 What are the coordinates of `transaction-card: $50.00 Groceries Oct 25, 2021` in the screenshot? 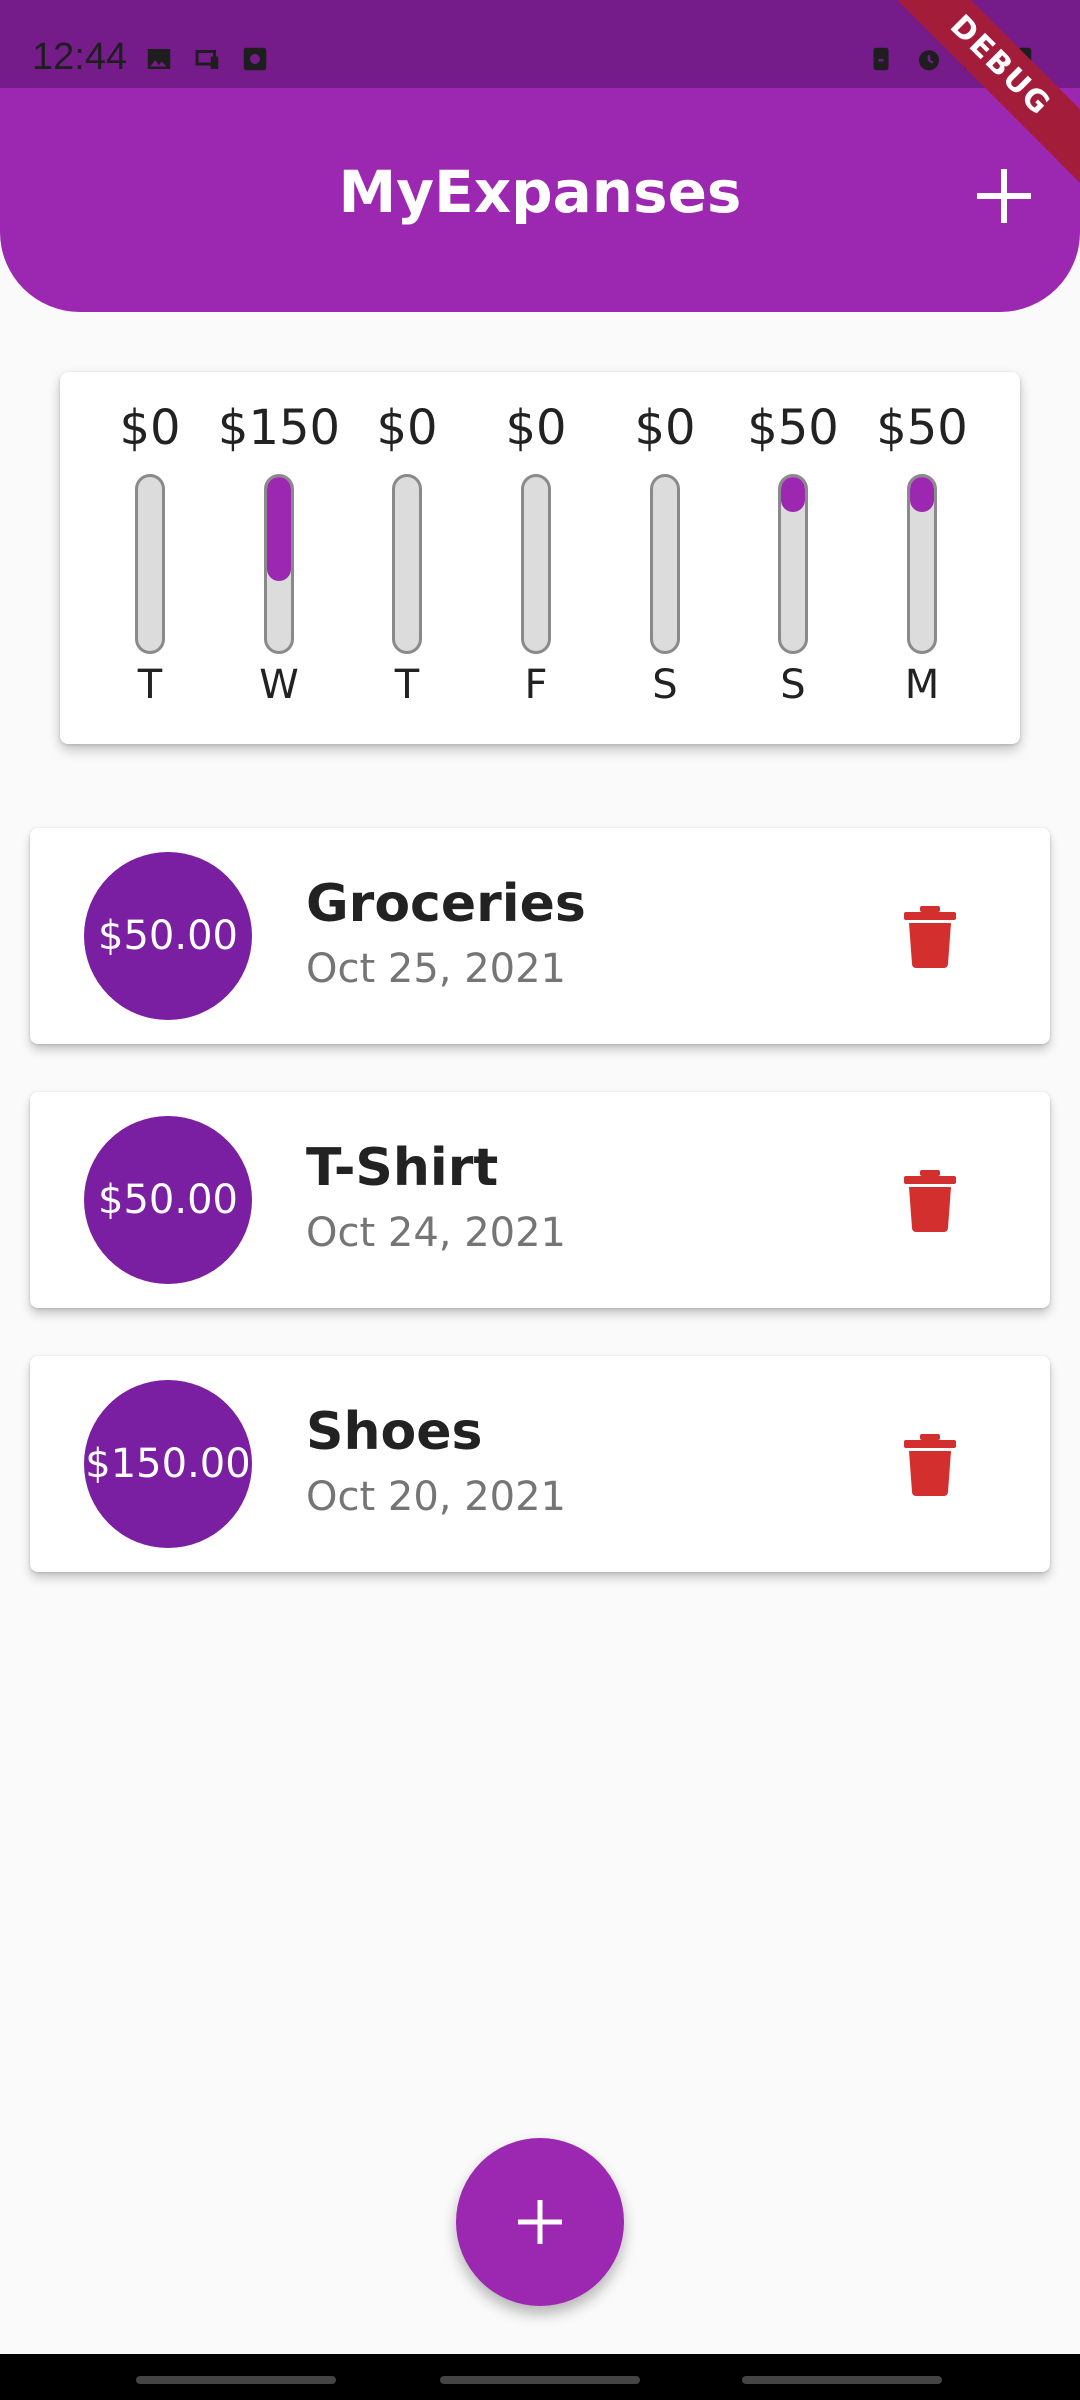 It's located at (540, 936).